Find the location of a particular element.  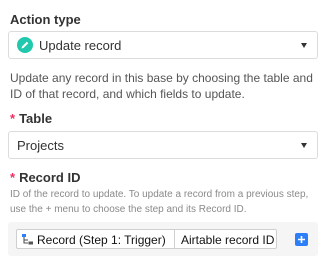

add-token-button is located at coordinates (301, 239).